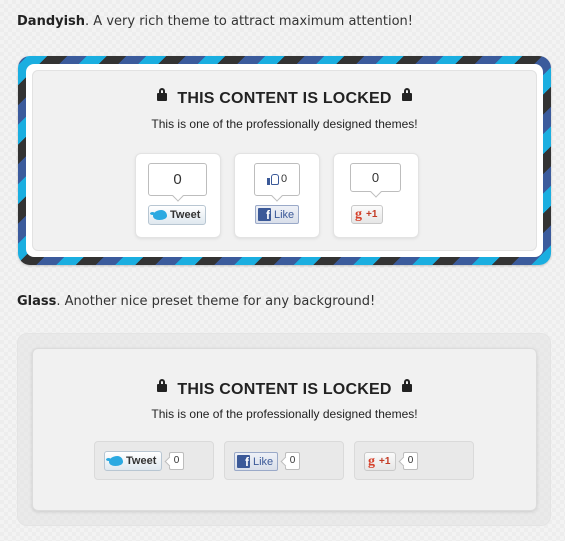 The width and height of the screenshot is (565, 541). I want to click on twitter-count: 0, so click(176, 461).